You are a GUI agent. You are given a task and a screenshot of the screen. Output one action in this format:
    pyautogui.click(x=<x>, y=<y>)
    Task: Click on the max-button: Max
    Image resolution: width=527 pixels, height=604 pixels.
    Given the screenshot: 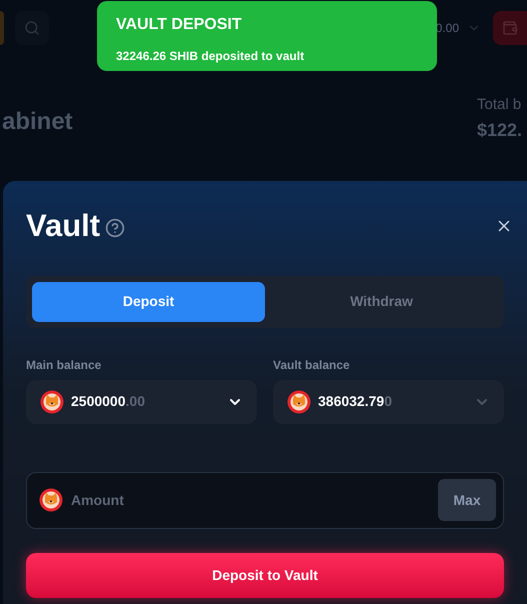 What is the action you would take?
    pyautogui.click(x=467, y=500)
    